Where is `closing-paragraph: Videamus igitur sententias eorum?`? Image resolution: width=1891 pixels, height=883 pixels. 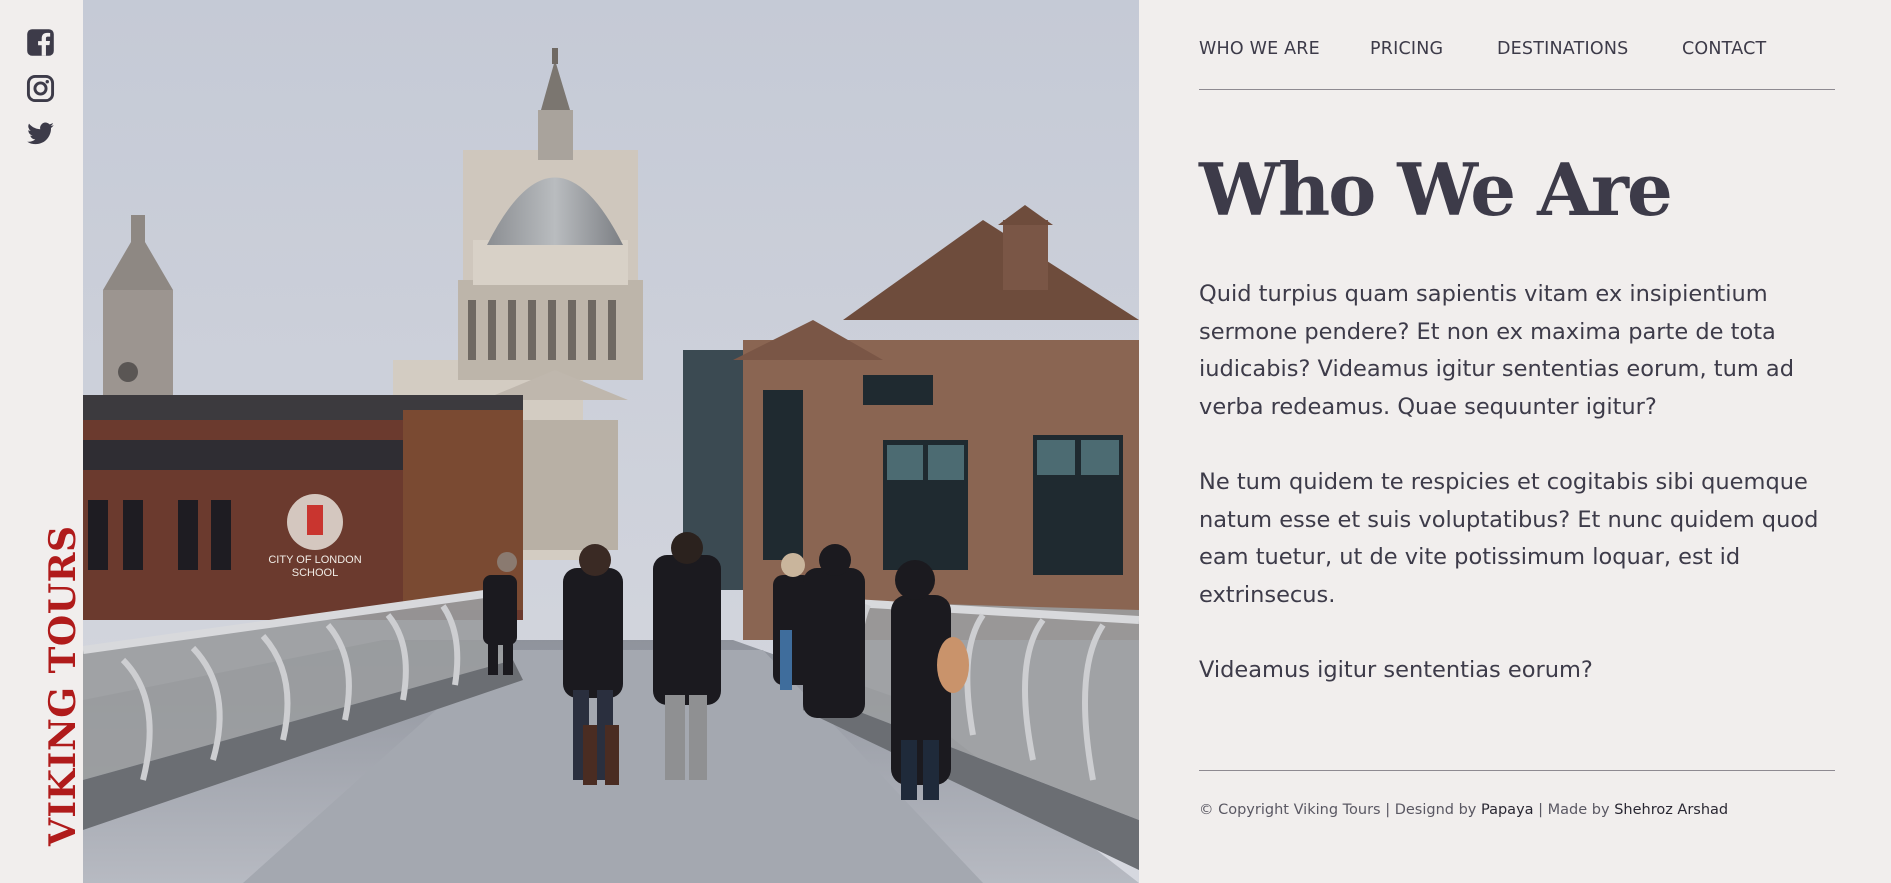
closing-paragraph: Videamus igitur sententias eorum? is located at coordinates (1396, 670).